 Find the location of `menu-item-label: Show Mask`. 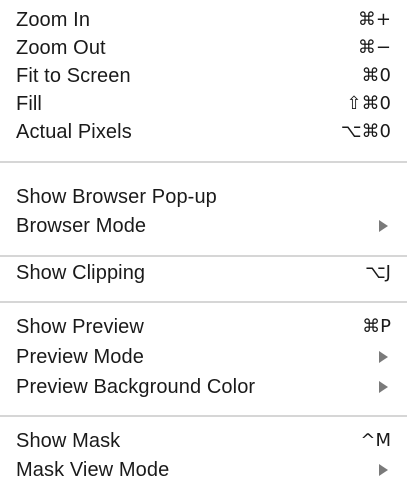

menu-item-label: Show Mask is located at coordinates (68, 441).